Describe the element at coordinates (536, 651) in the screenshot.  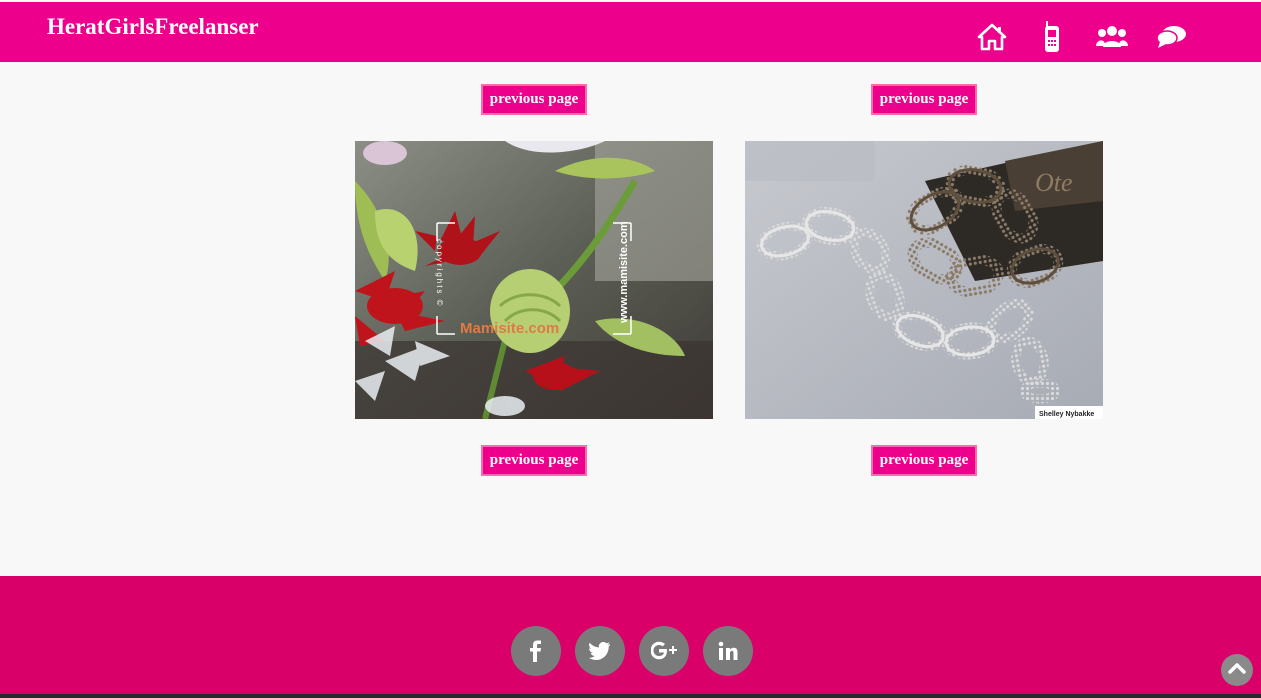
I see `facebook-icon` at that location.